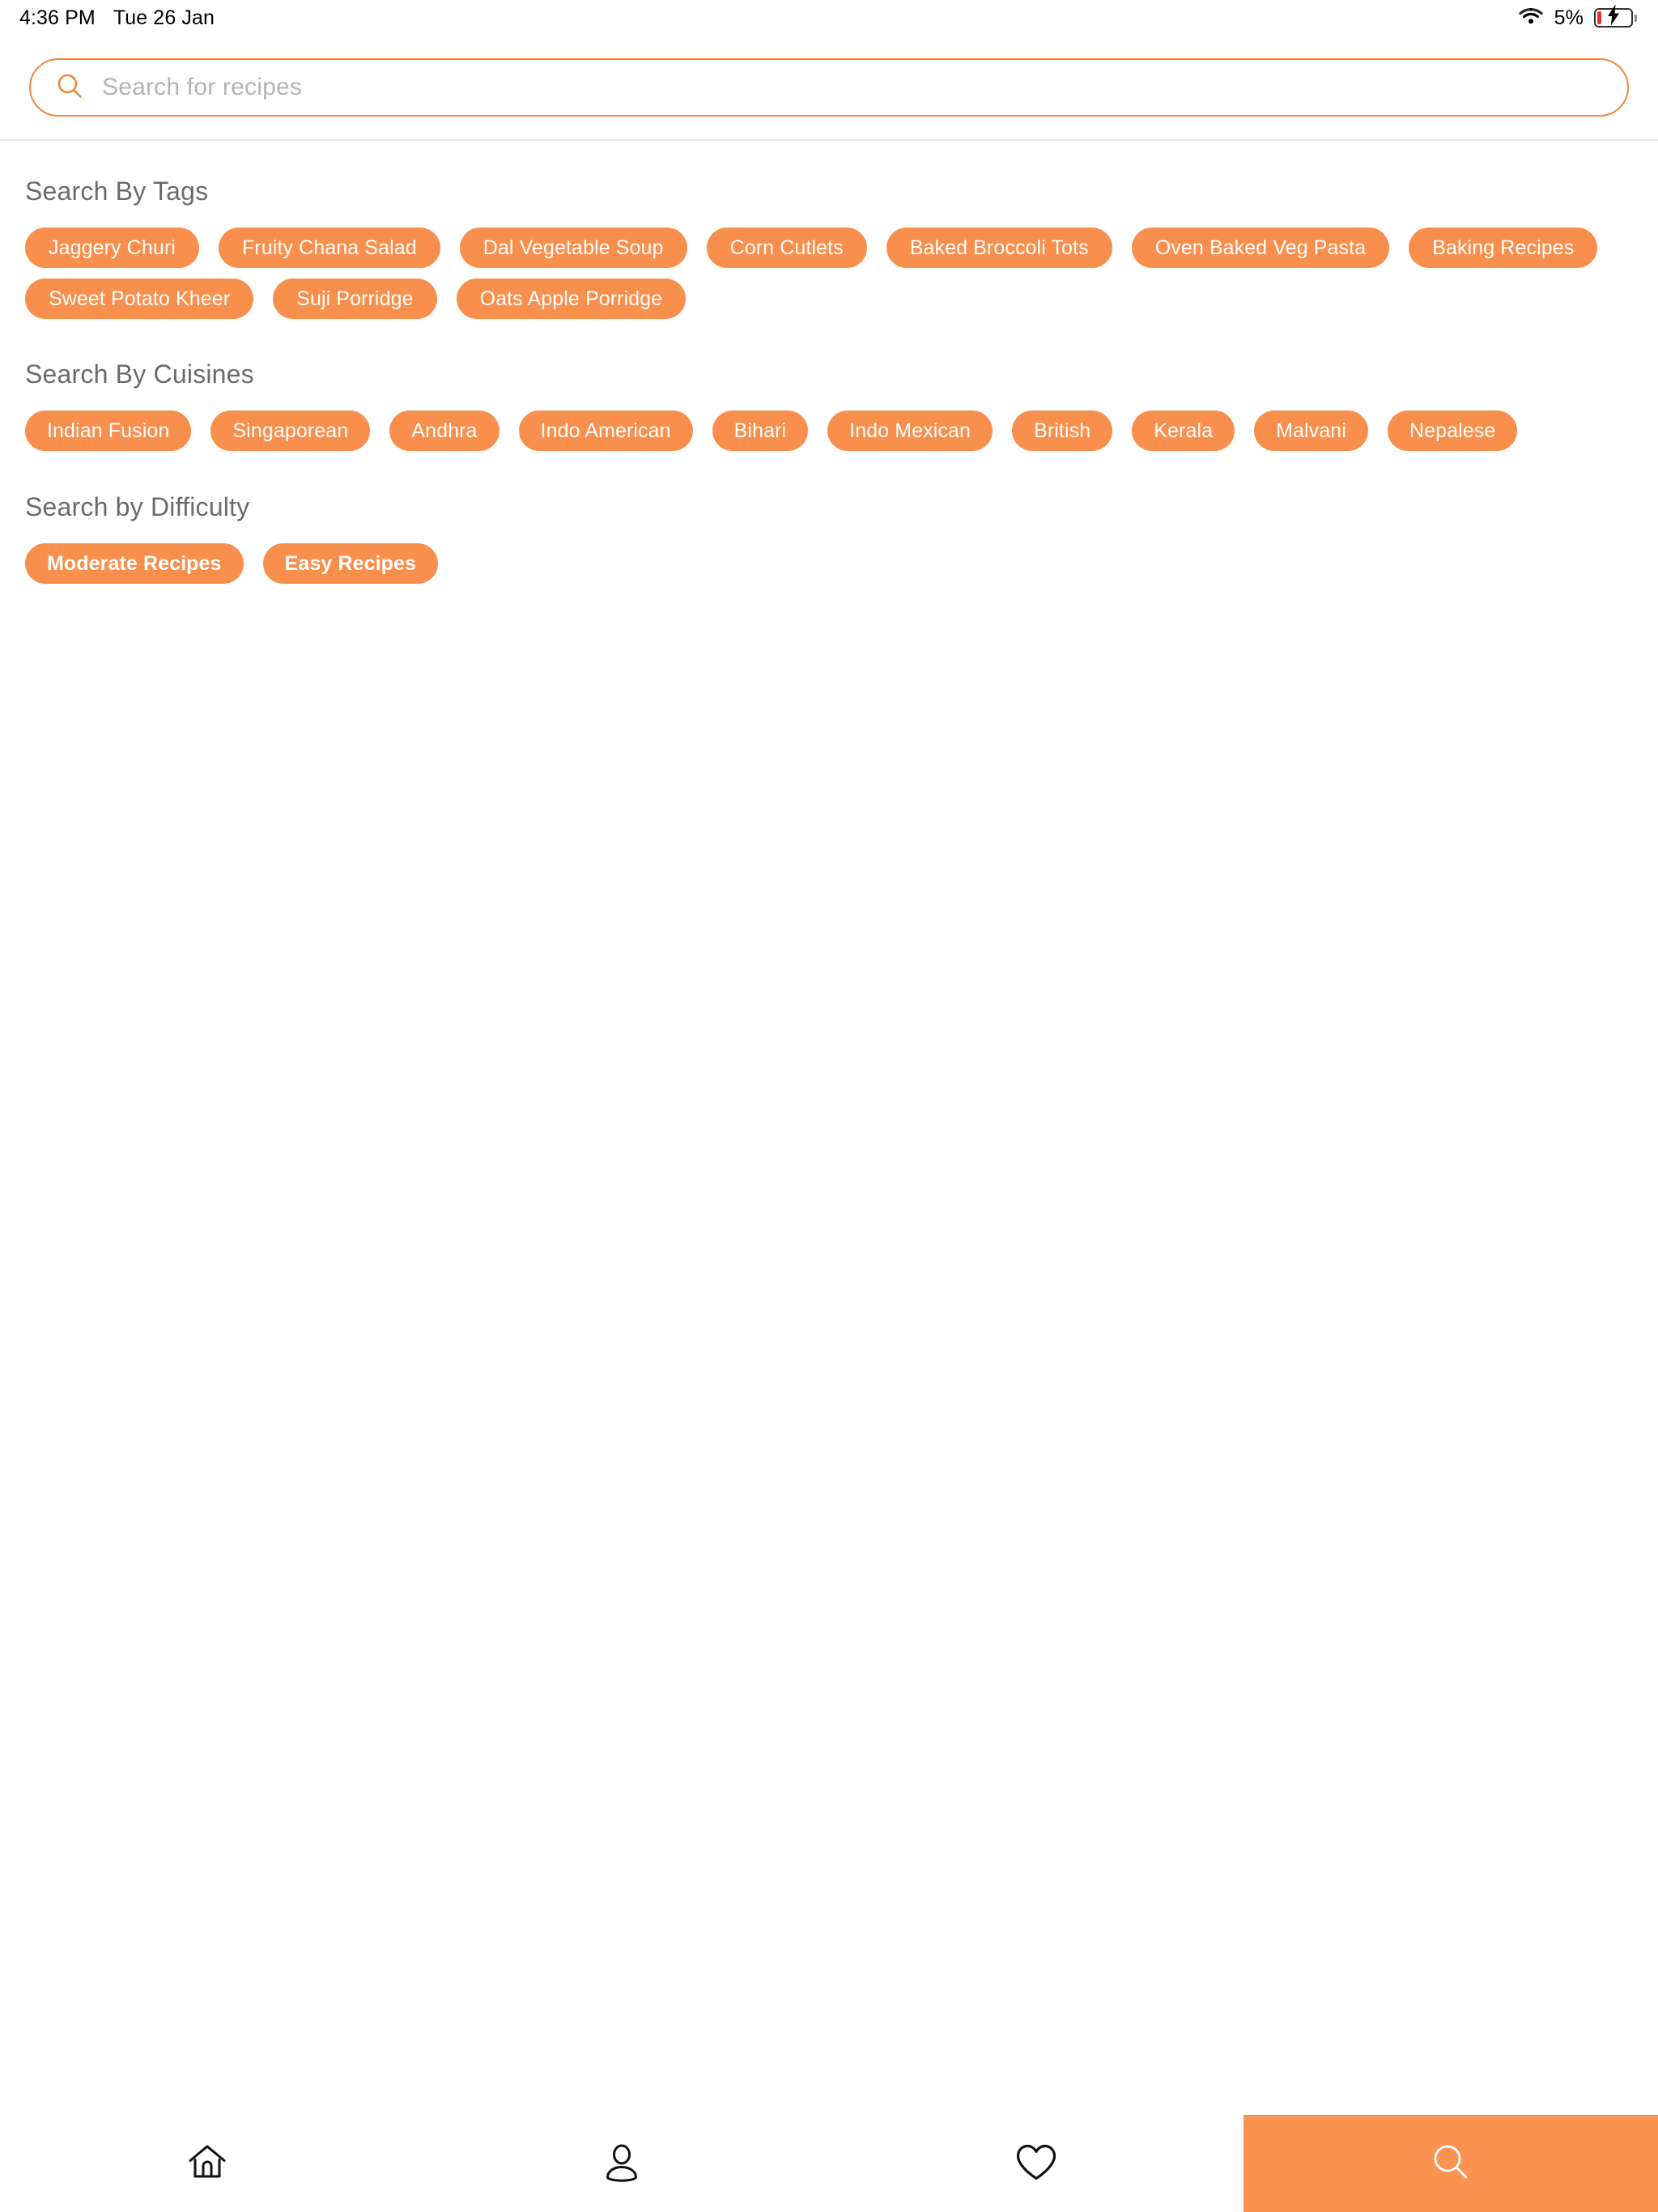 The height and width of the screenshot is (2212, 1658). What do you see at coordinates (355, 299) in the screenshot?
I see `tag-chip-suji-porridge: Suji Porridge` at bounding box center [355, 299].